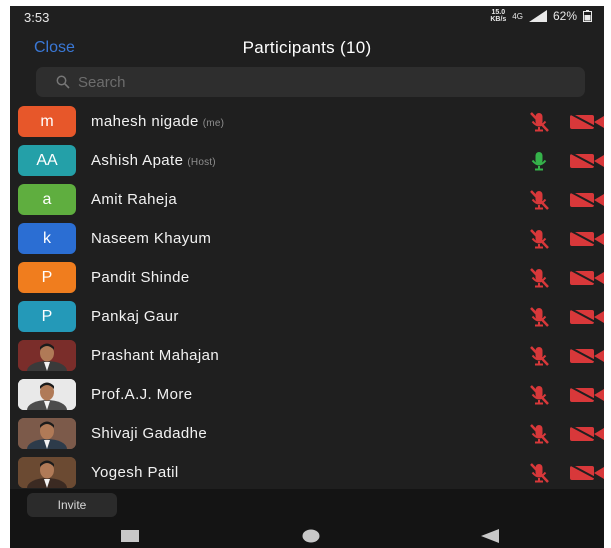  I want to click on close-button: Close, so click(54, 48).